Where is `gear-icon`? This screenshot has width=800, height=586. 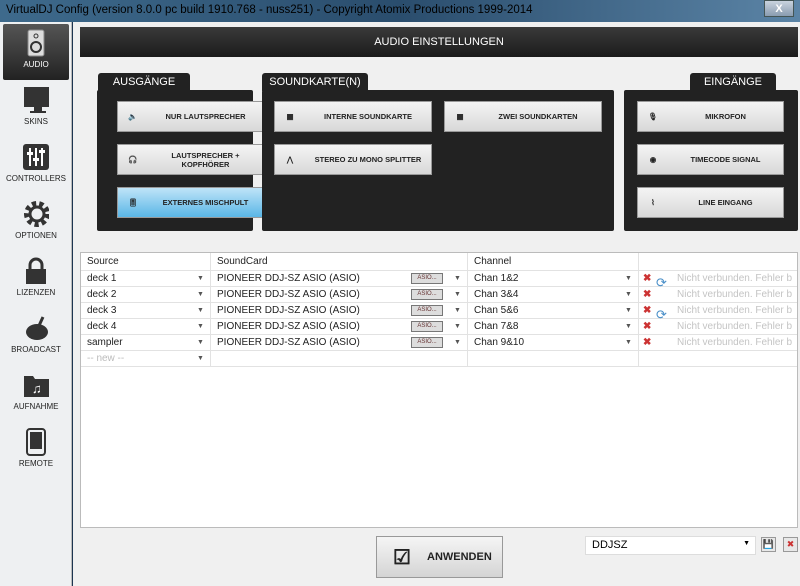
gear-icon is located at coordinates (36, 214).